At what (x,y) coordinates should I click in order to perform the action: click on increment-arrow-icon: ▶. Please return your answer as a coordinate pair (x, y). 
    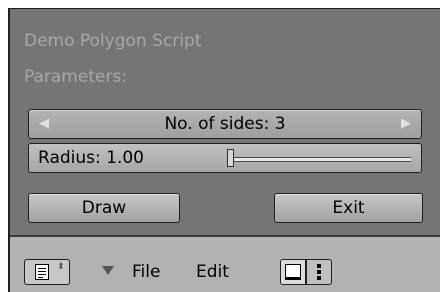
    Looking at the image, I should click on (406, 123).